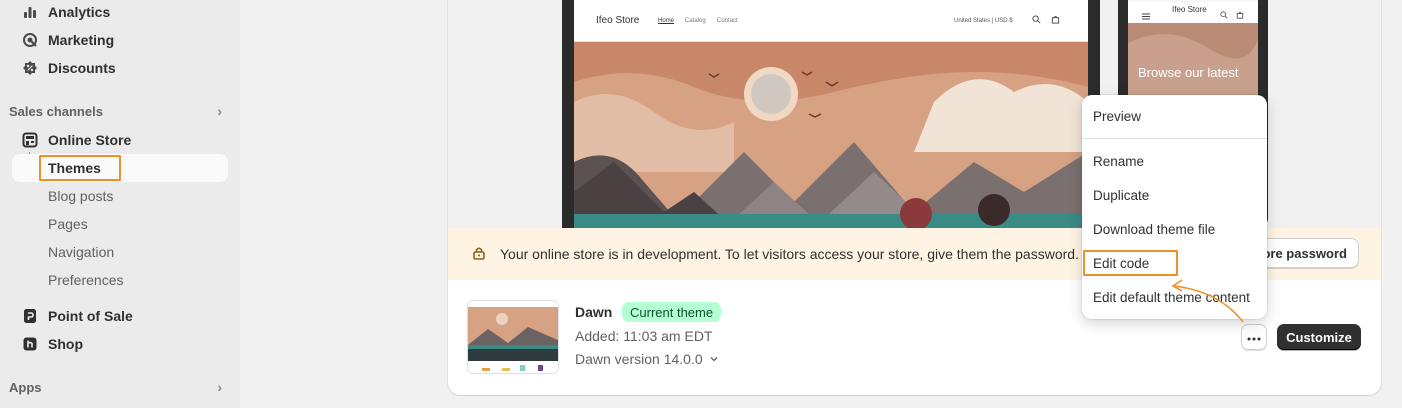 This screenshot has width=1402, height=408. What do you see at coordinates (727, 20) in the screenshot?
I see `store-nav-contact: Contact` at bounding box center [727, 20].